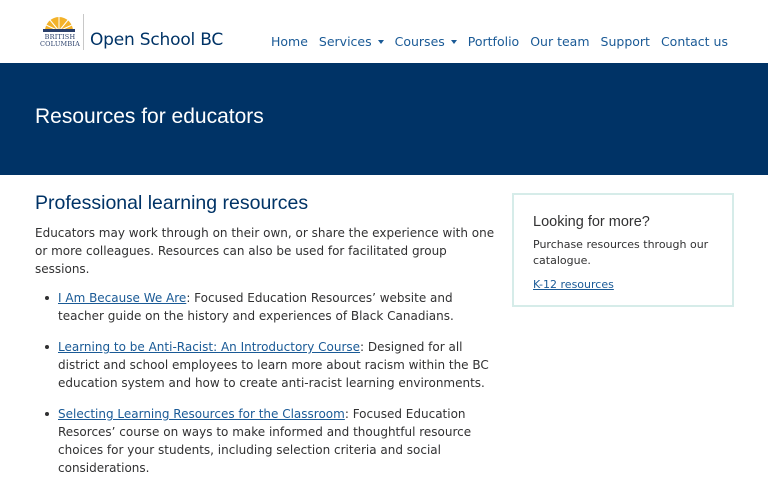 The width and height of the screenshot is (768, 490). I want to click on section-heading: Professional learning resources, so click(172, 203).